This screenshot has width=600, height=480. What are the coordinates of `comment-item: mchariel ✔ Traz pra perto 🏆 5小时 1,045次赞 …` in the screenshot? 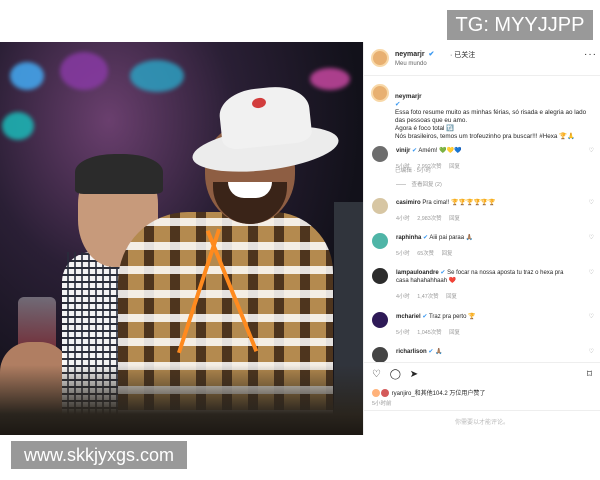 It's located at (482, 327).